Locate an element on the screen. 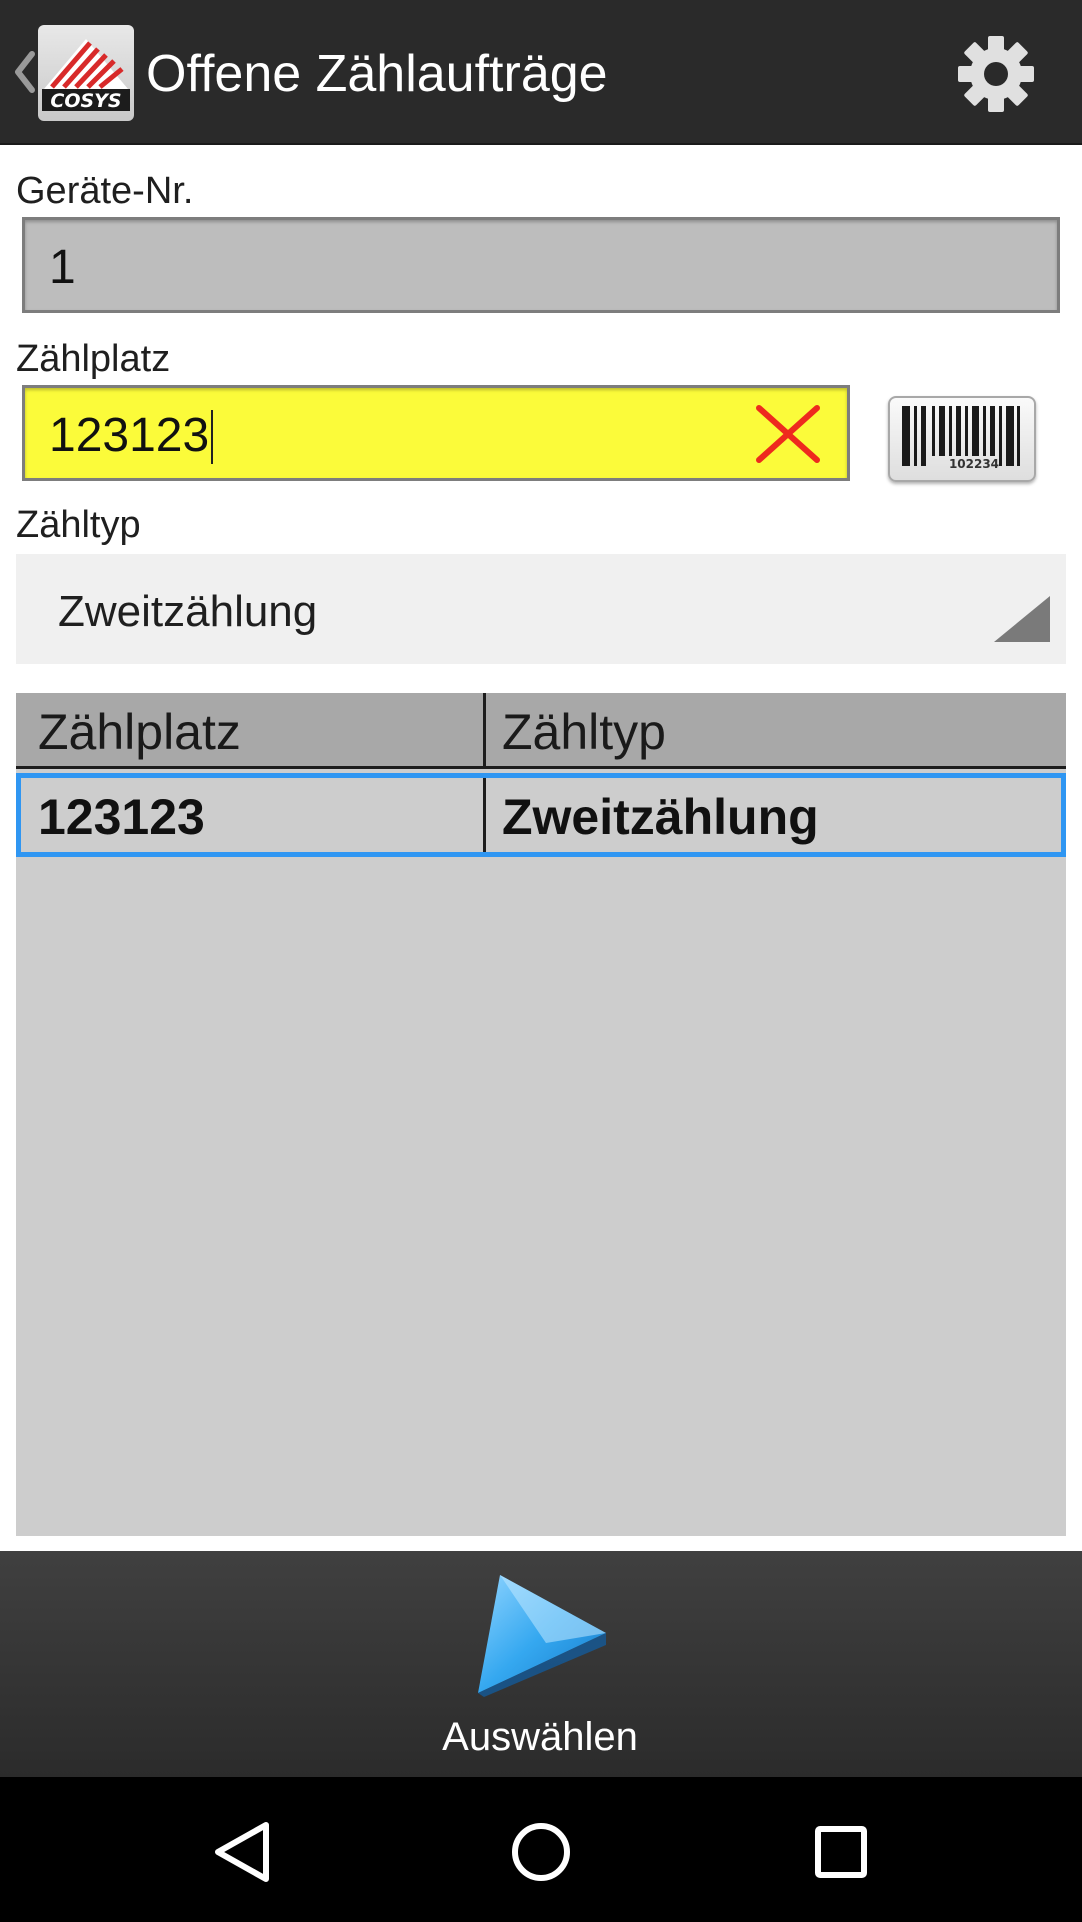  geraet-value: 1 is located at coordinates (62, 267).